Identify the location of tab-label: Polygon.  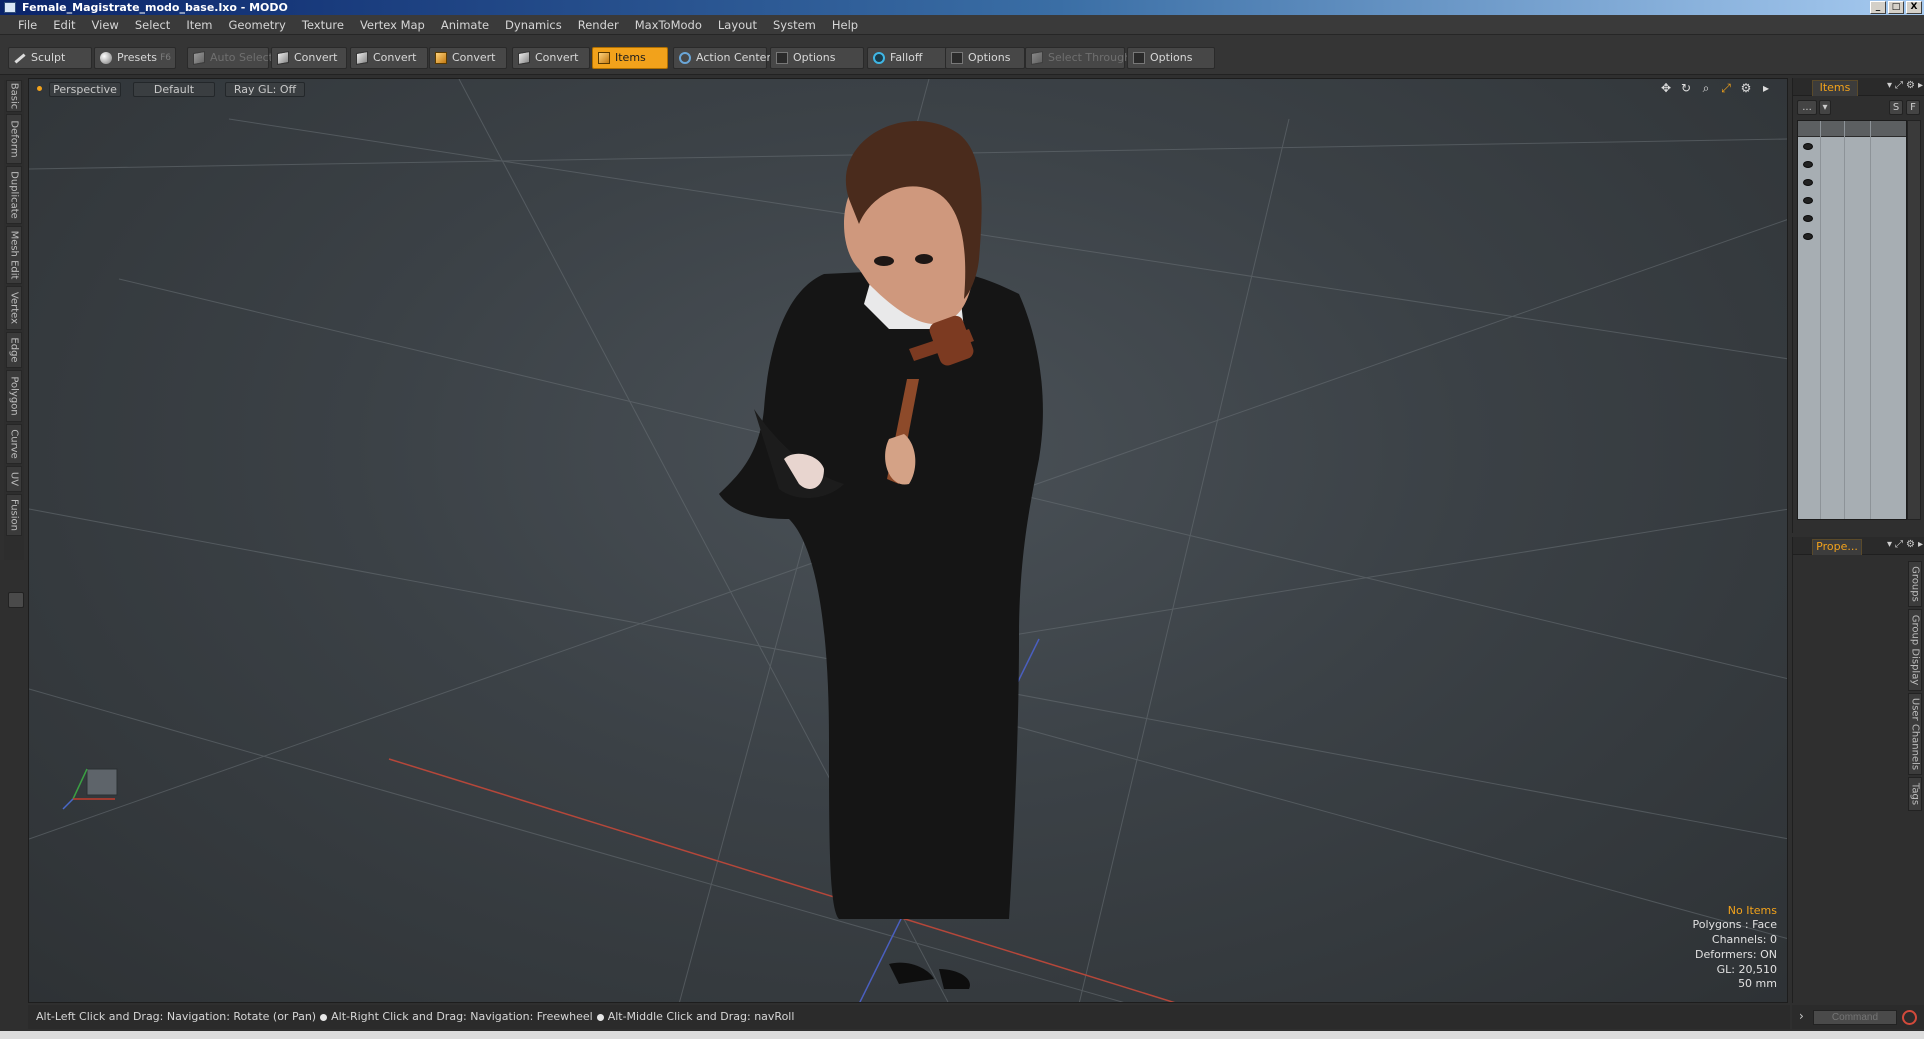
(14, 396).